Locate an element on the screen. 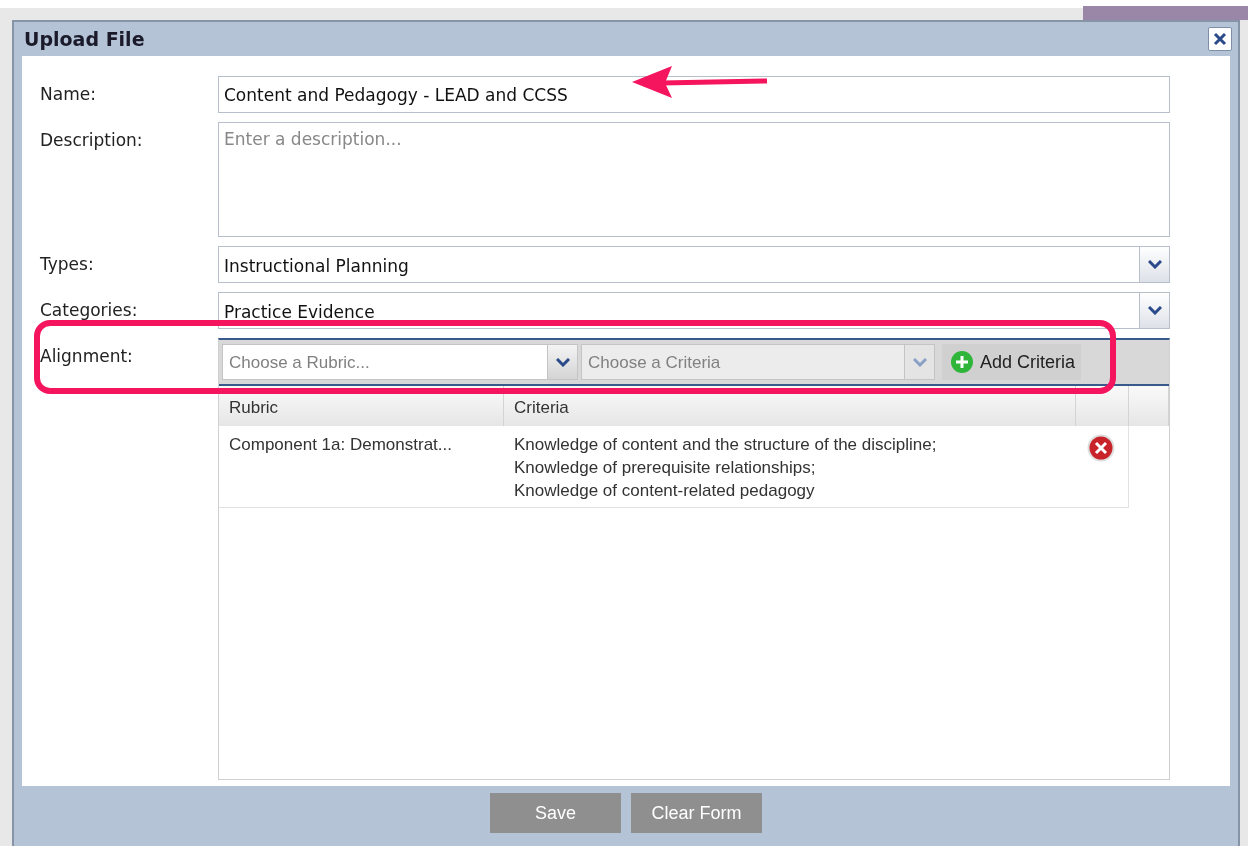 The height and width of the screenshot is (846, 1248). window-title: Upload File is located at coordinates (84, 39).